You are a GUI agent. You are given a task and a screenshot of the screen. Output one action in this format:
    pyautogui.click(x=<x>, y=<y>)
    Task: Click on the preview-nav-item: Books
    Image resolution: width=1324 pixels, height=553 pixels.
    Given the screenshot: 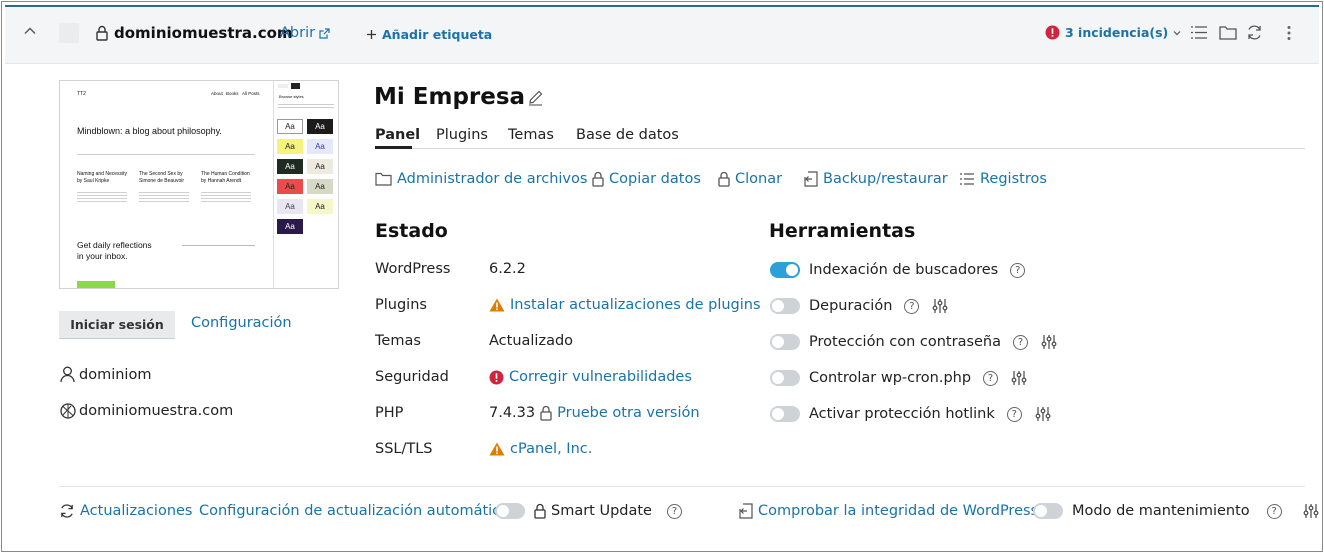 What is the action you would take?
    pyautogui.click(x=232, y=93)
    